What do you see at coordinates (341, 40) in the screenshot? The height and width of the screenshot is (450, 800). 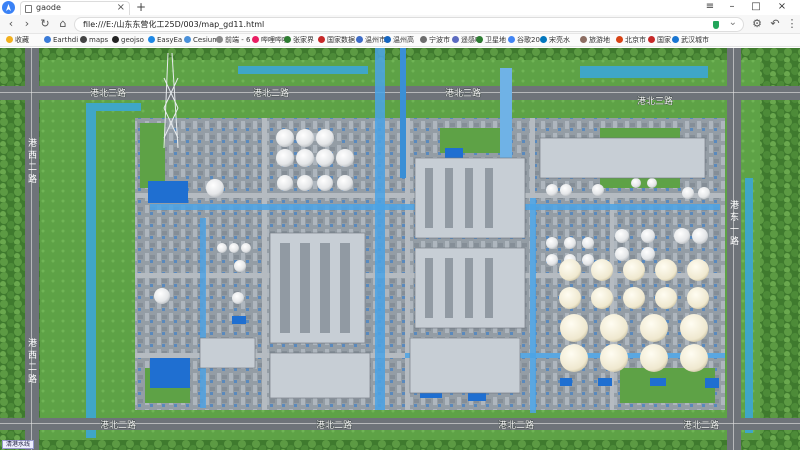 I see `bookmark-label: 国家数据` at bounding box center [341, 40].